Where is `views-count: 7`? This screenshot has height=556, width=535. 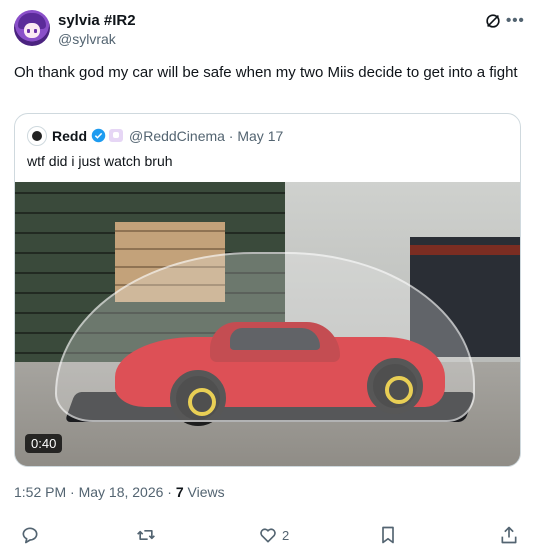
views-count: 7 is located at coordinates (179, 492).